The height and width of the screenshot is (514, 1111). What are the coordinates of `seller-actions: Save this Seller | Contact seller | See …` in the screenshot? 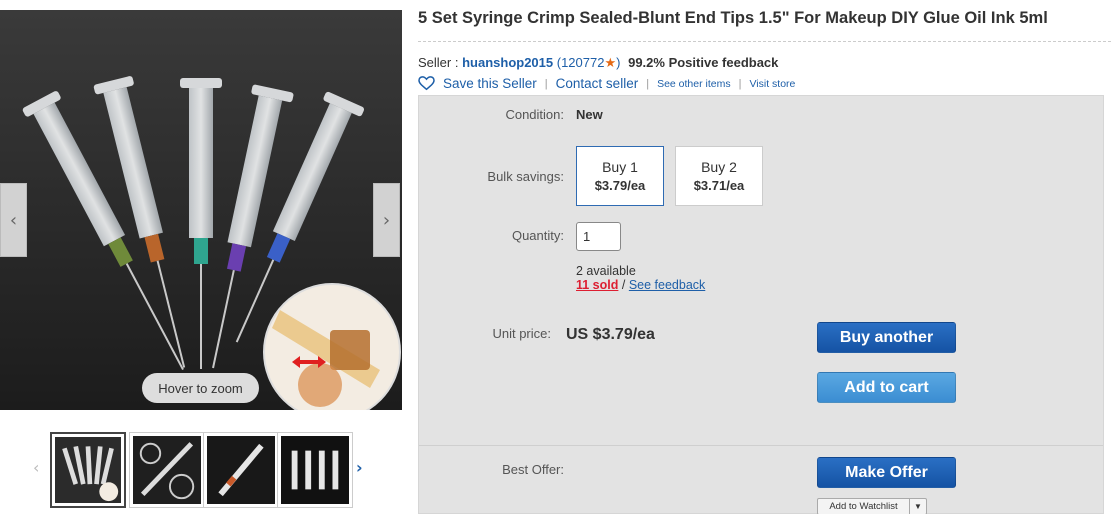 It's located at (606, 83).